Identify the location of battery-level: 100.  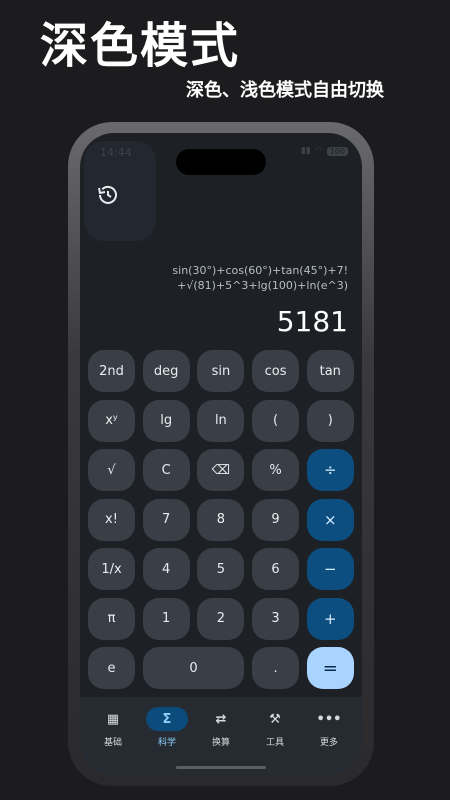
(337, 151).